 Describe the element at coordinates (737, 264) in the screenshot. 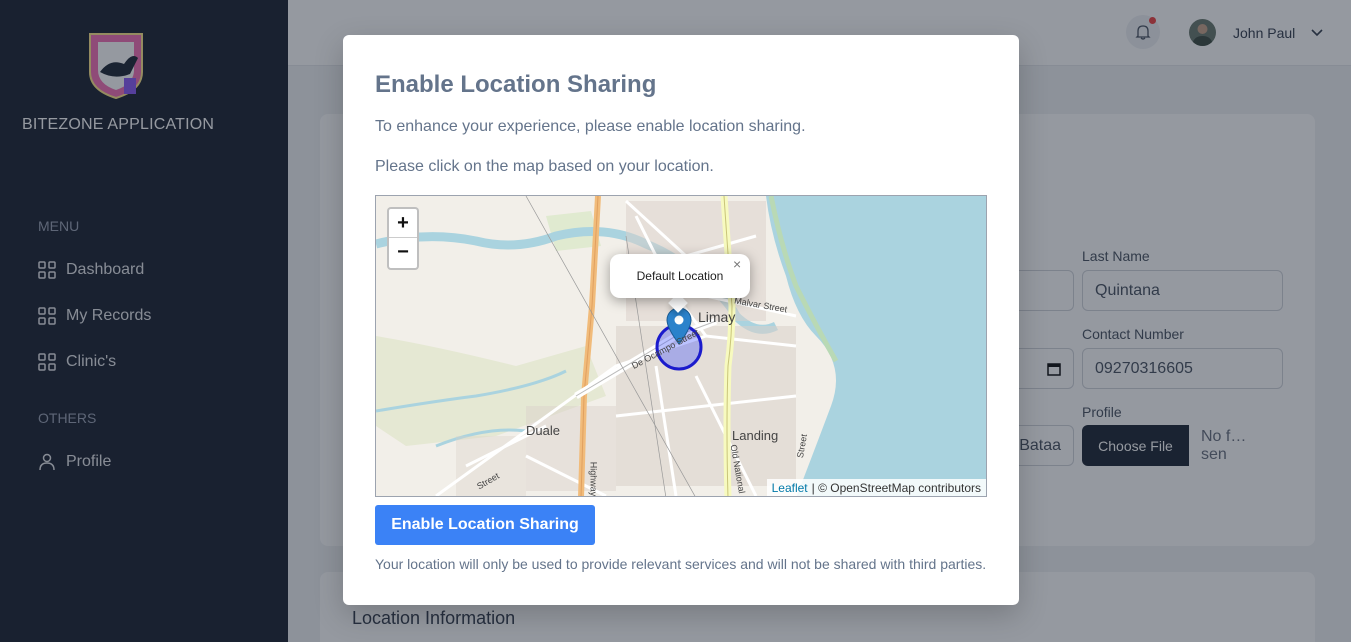

I see `popup-close-button: ×` at that location.